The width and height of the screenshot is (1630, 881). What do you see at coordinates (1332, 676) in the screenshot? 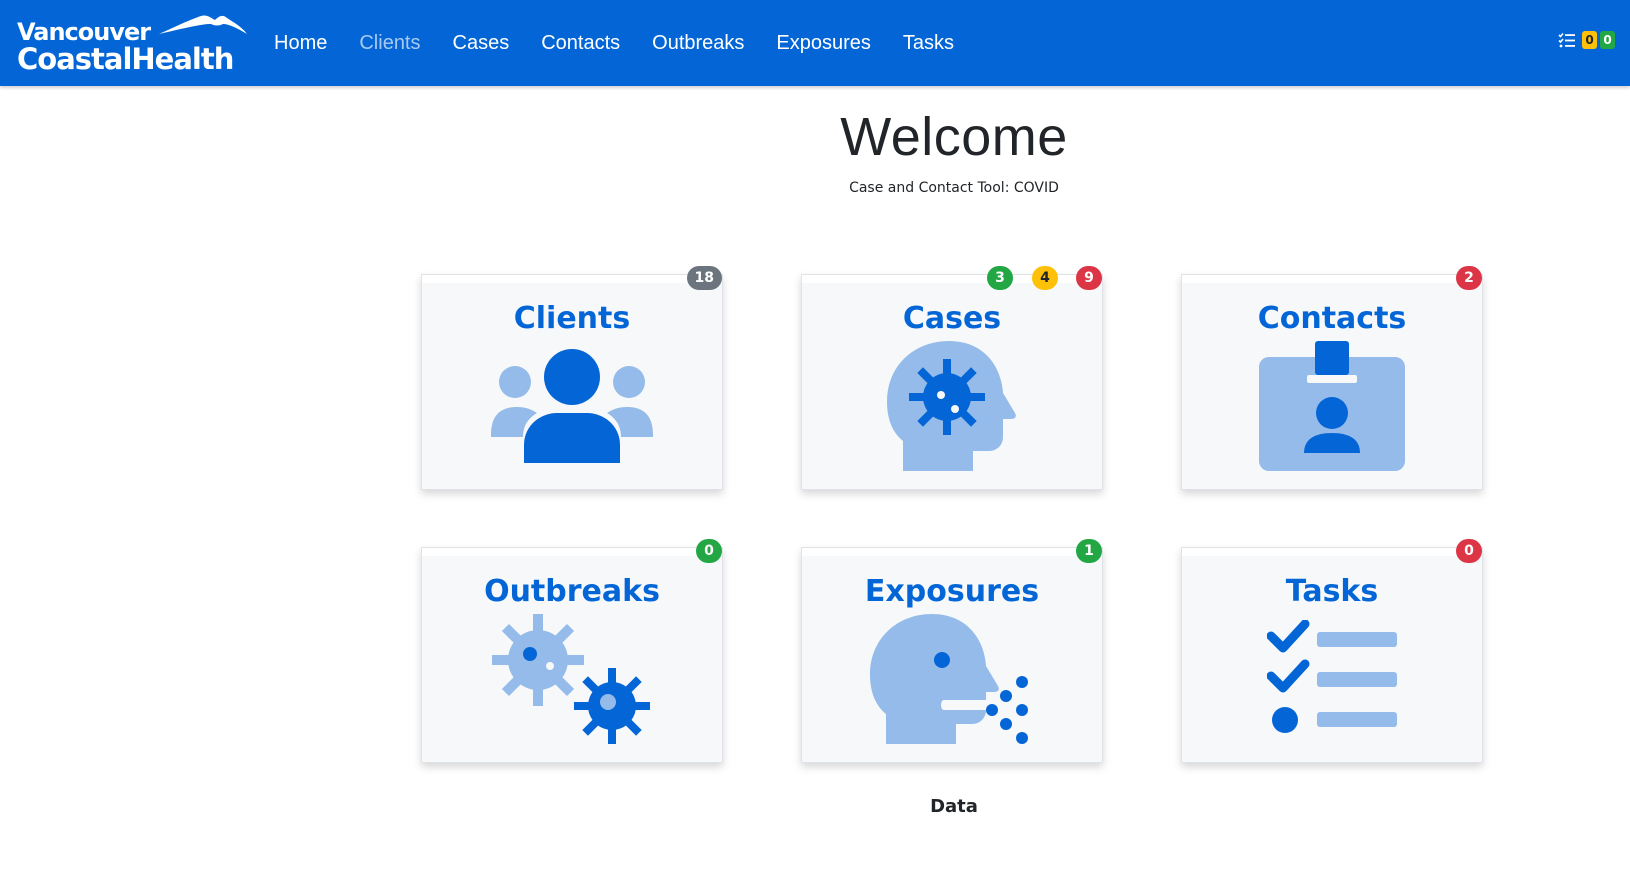
I see `tasks-icon` at bounding box center [1332, 676].